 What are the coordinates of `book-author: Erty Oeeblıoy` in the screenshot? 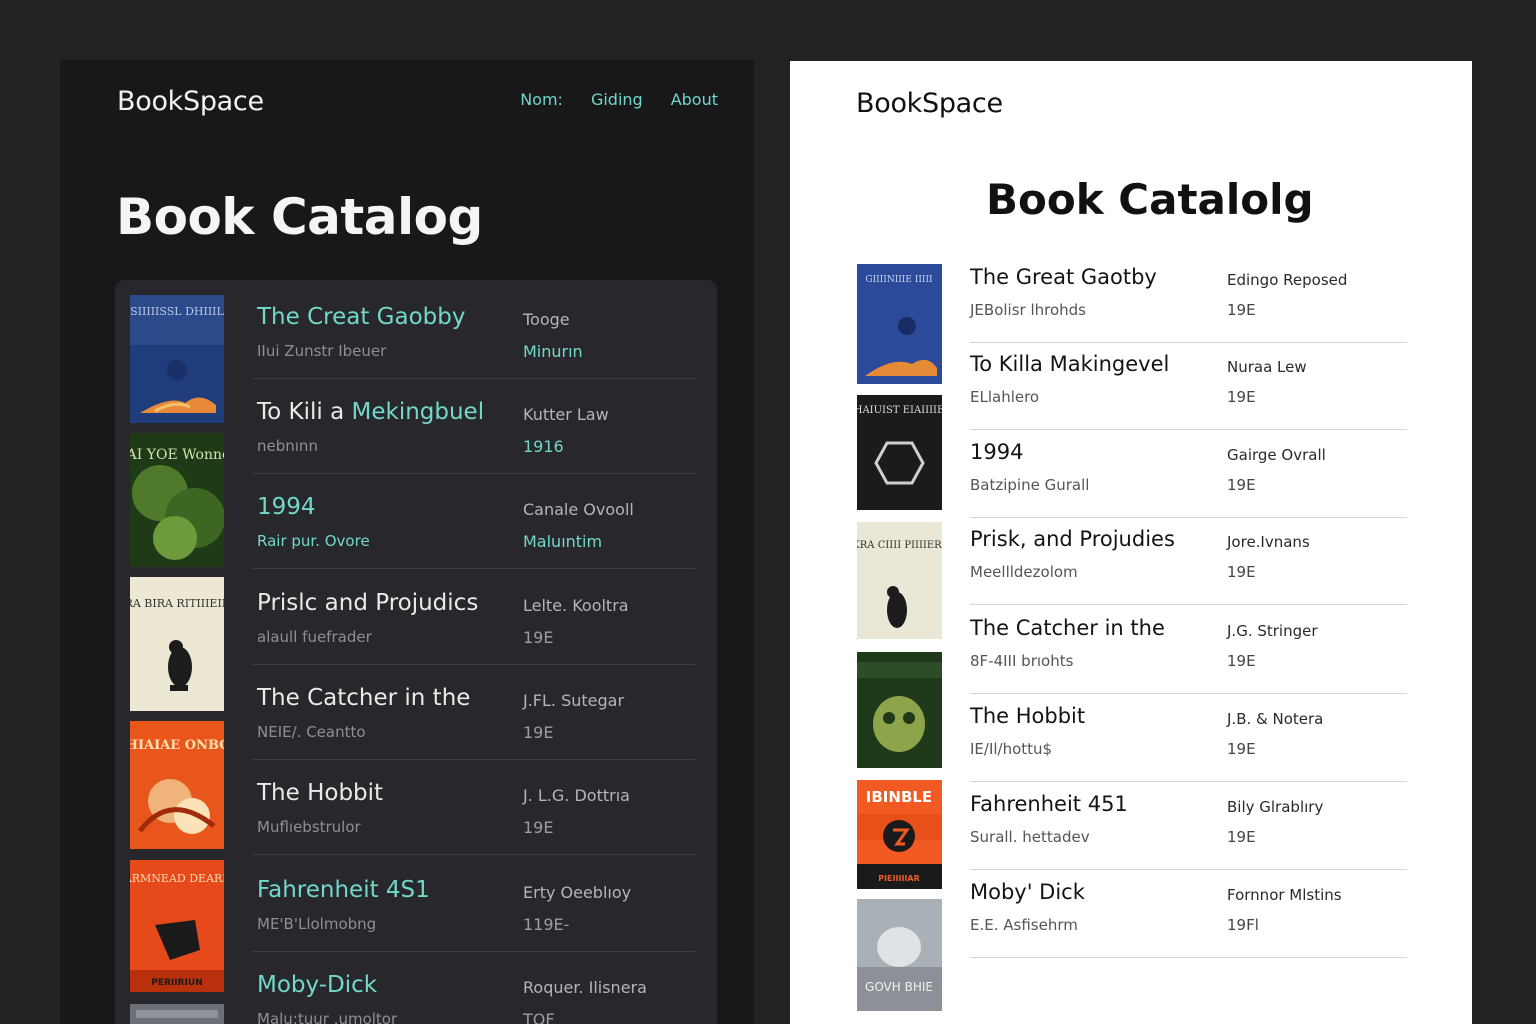 It's located at (577, 892).